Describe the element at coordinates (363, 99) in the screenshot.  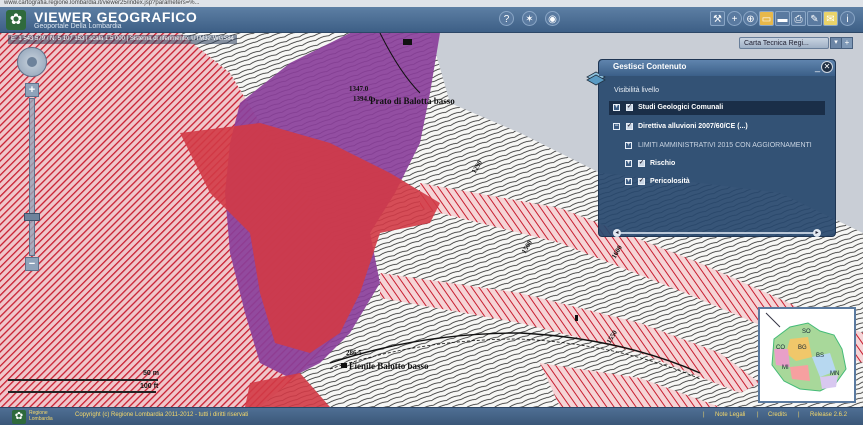
I see `map-elevation-label: 1394.0` at that location.